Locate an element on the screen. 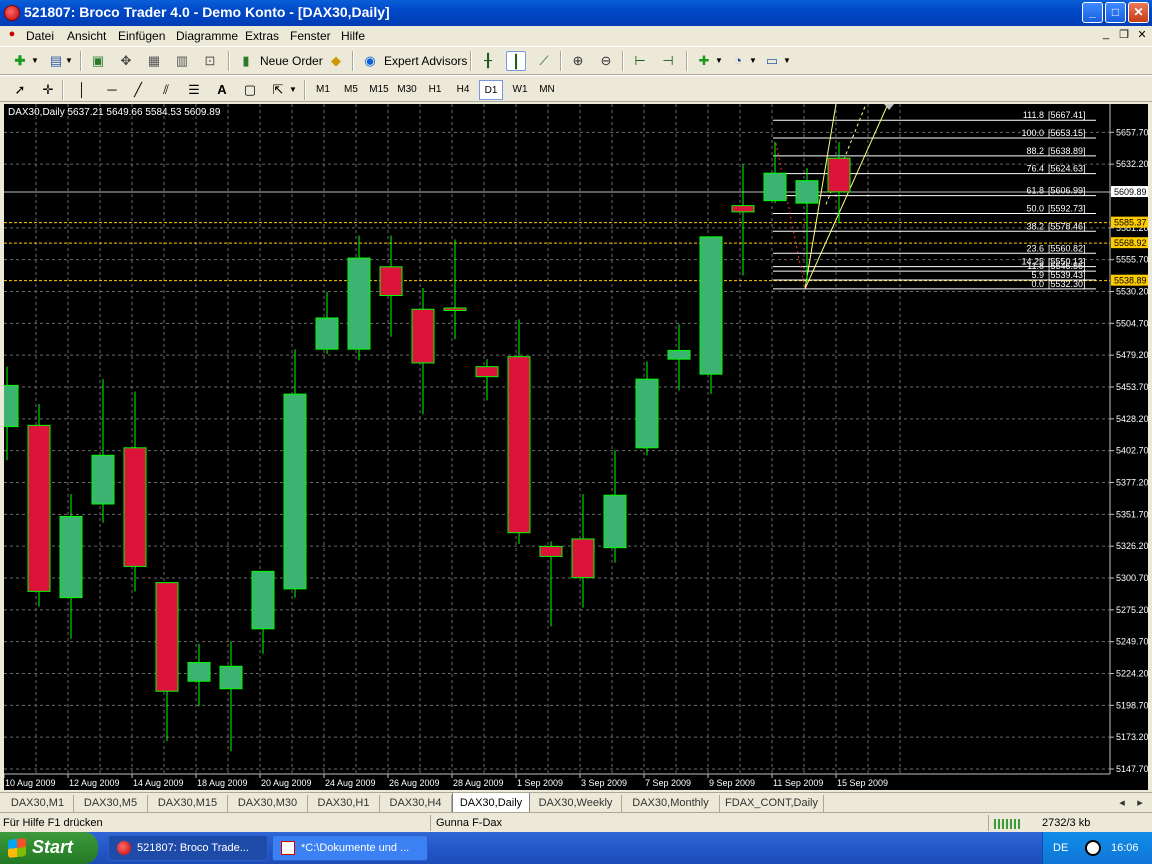  tab-dax30-m30: DAX30,M30 is located at coordinates (268, 803).